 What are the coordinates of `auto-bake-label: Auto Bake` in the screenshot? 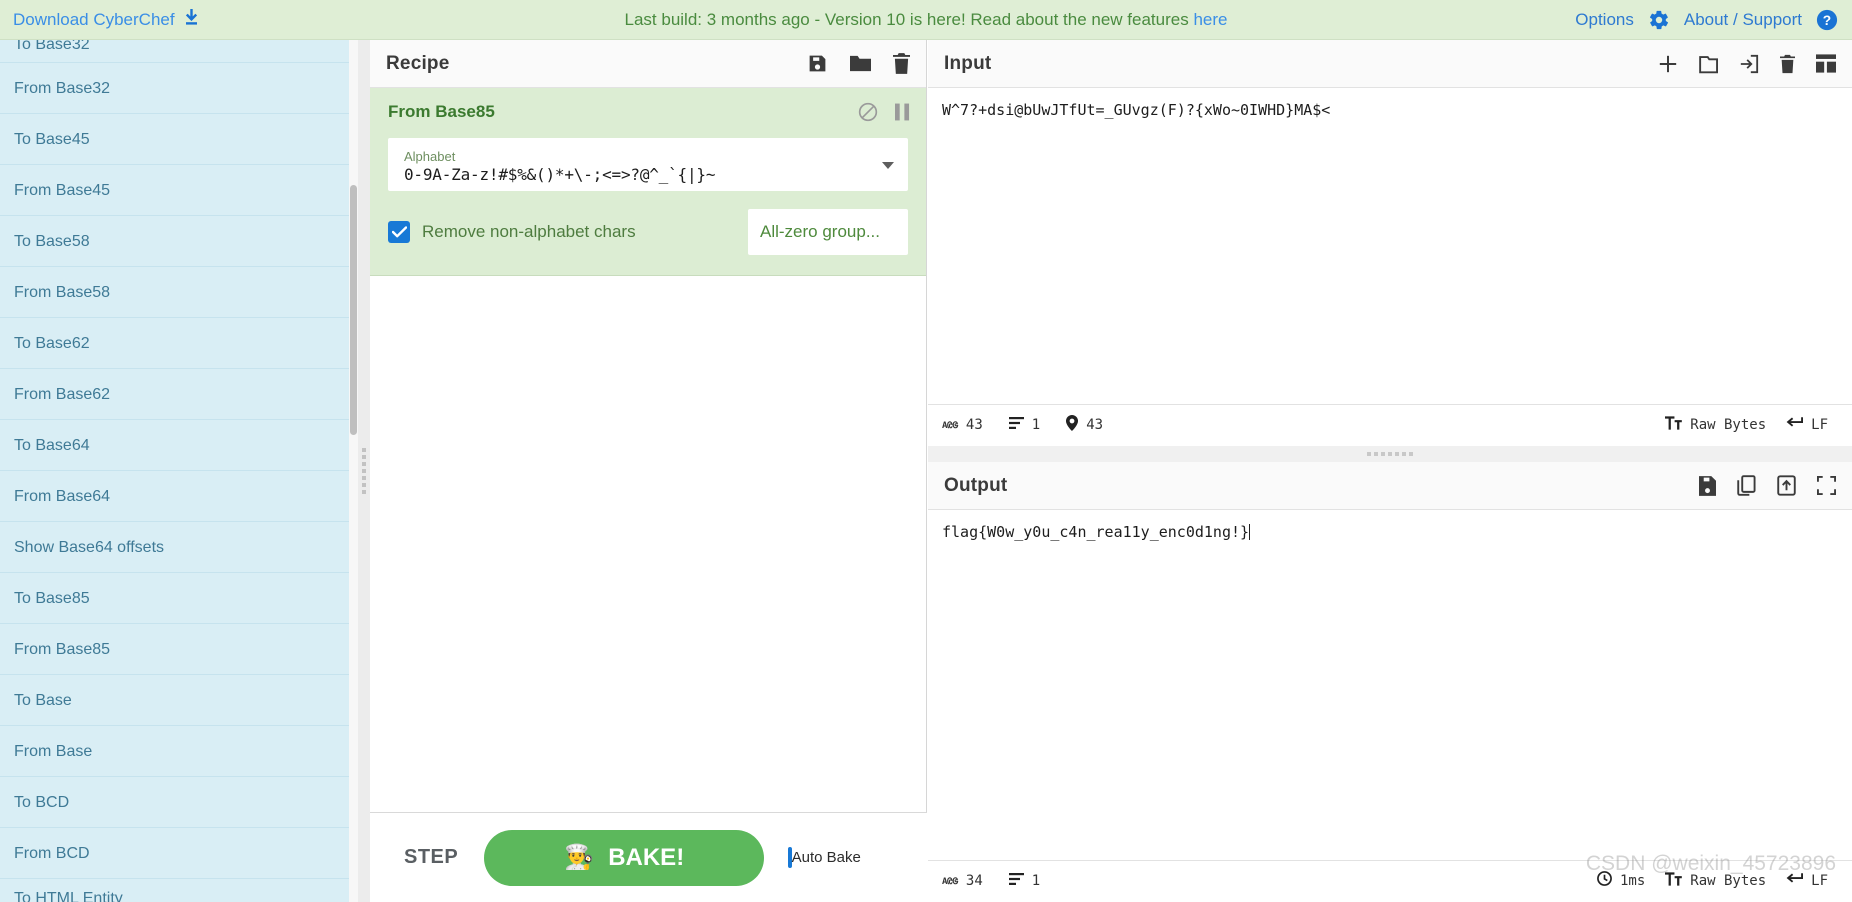 It's located at (826, 857).